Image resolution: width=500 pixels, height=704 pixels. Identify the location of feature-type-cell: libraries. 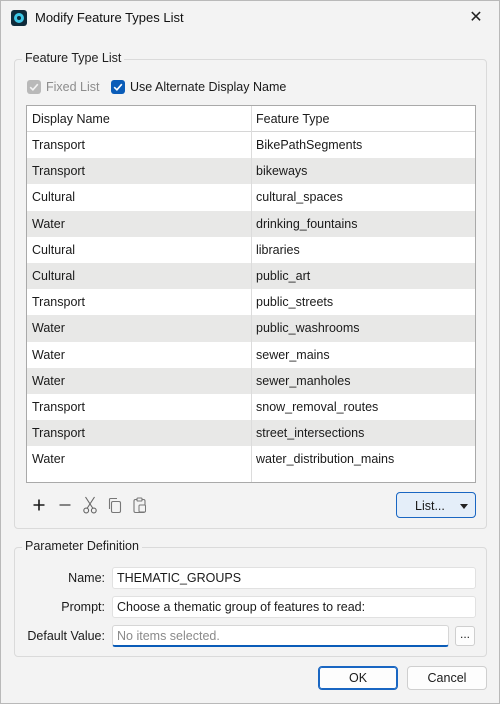
(278, 249).